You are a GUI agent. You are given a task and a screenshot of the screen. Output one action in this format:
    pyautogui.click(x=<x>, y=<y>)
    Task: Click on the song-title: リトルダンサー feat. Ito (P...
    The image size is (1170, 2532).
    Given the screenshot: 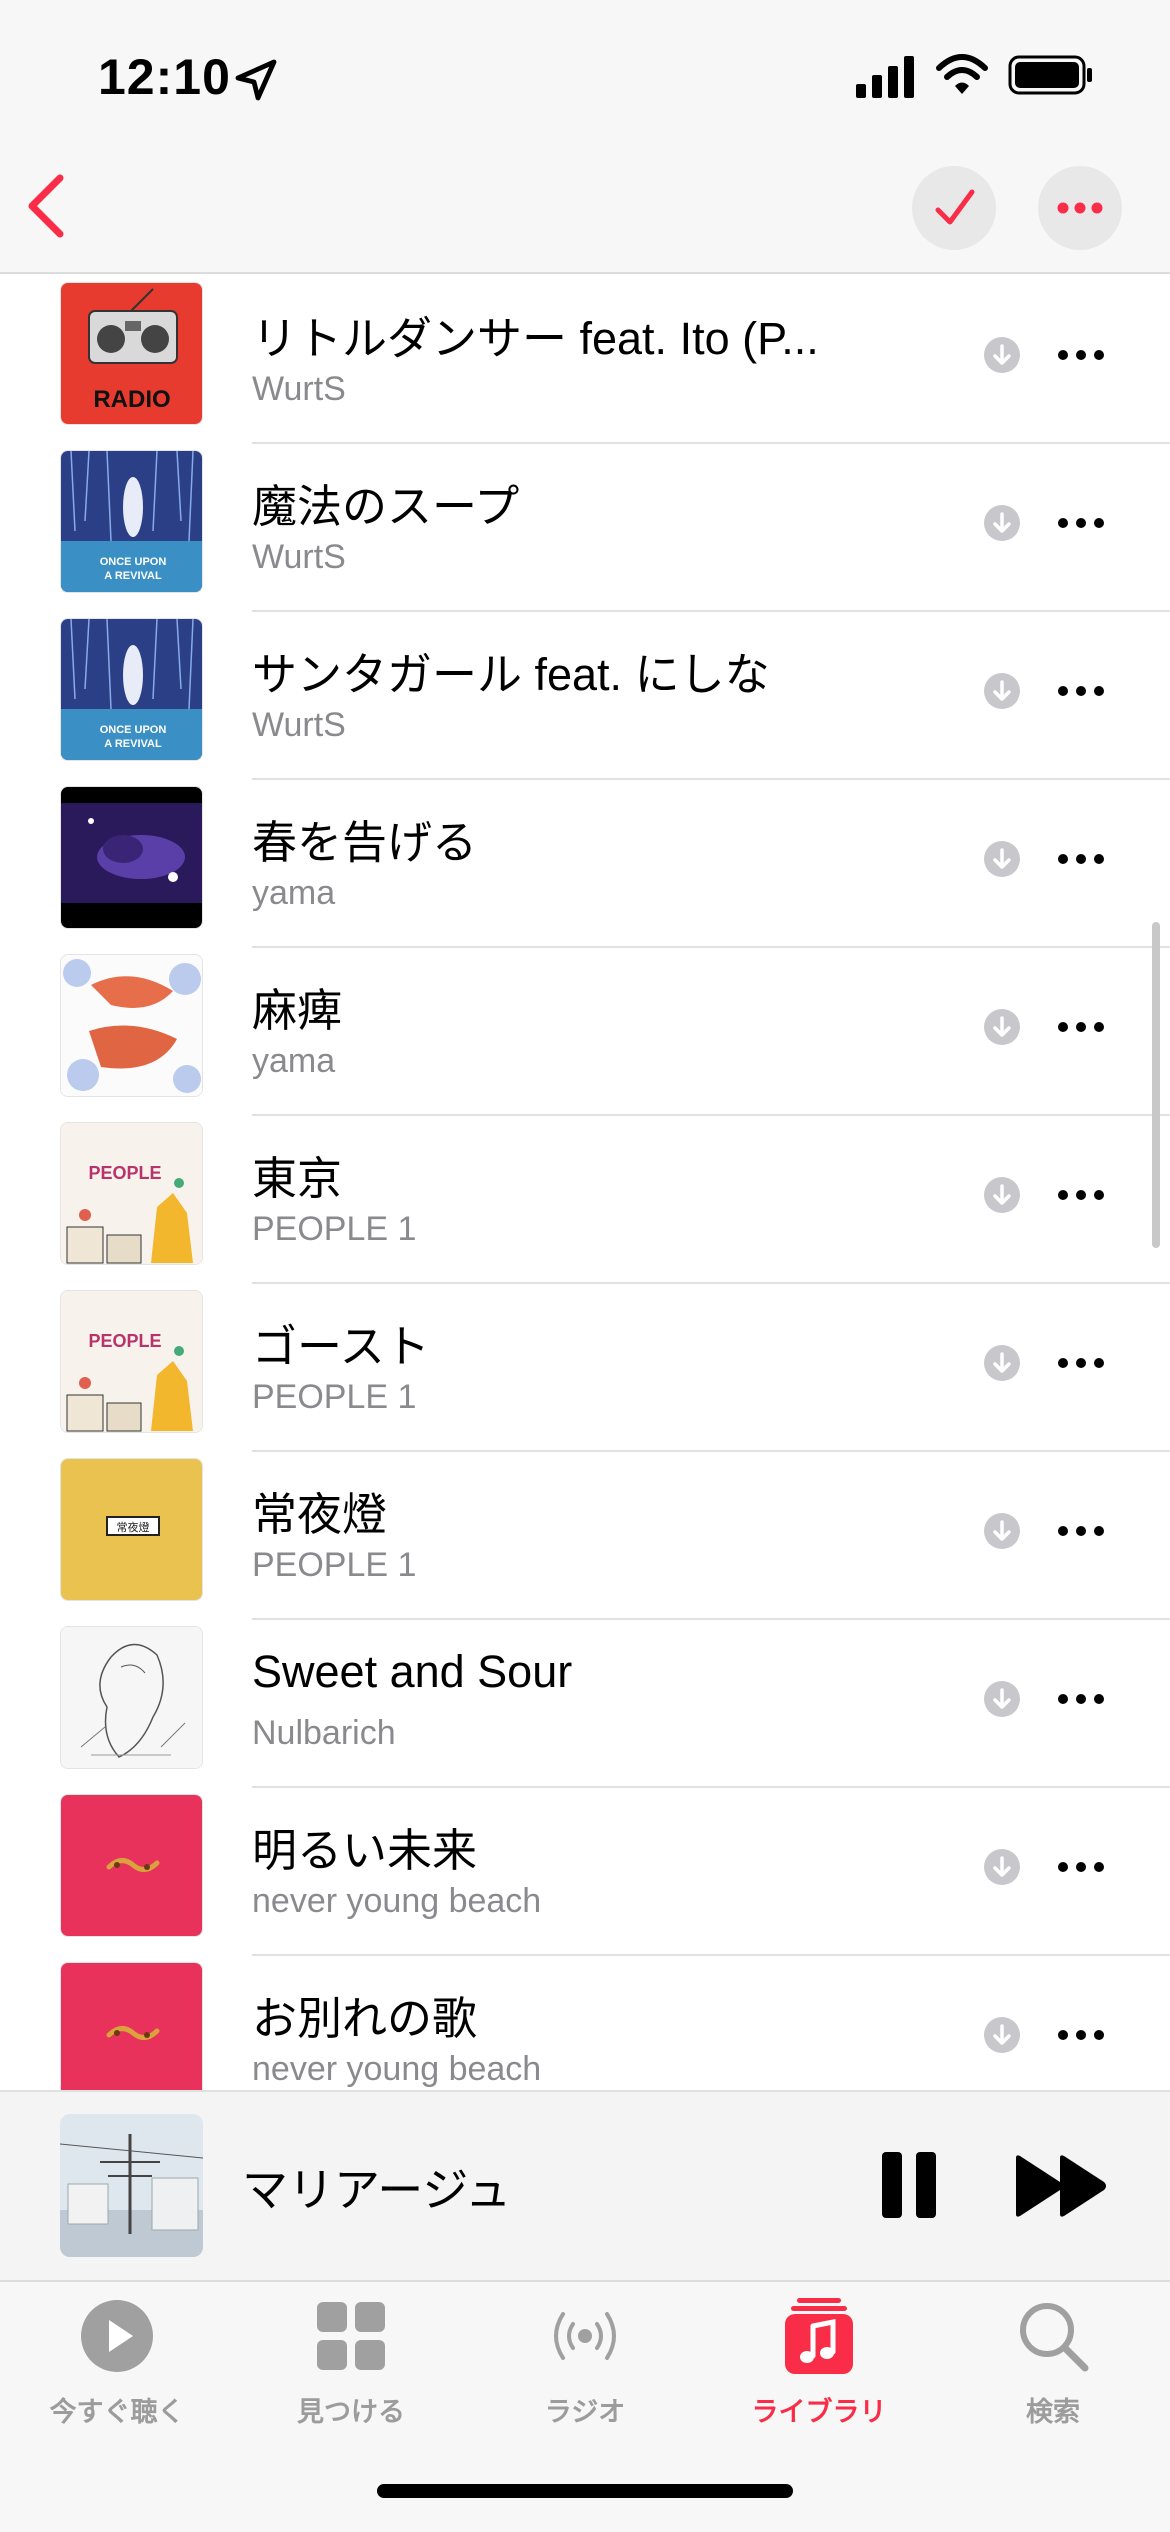 What is the action you would take?
    pyautogui.click(x=535, y=338)
    